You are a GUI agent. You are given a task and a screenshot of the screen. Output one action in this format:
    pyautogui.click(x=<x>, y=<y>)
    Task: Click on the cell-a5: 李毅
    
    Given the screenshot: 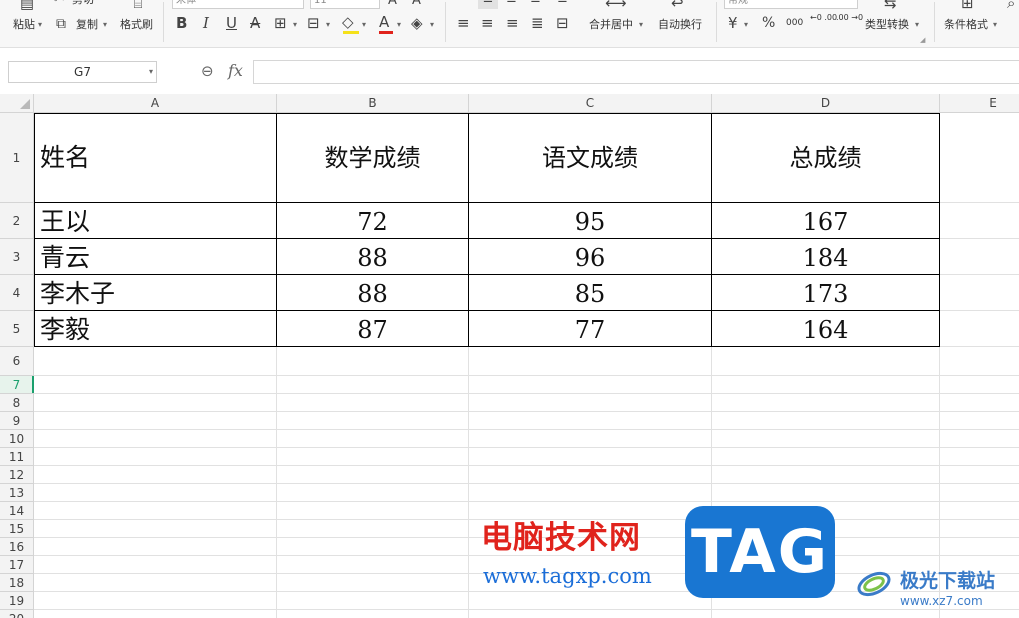 What is the action you would take?
    pyautogui.click(x=155, y=329)
    